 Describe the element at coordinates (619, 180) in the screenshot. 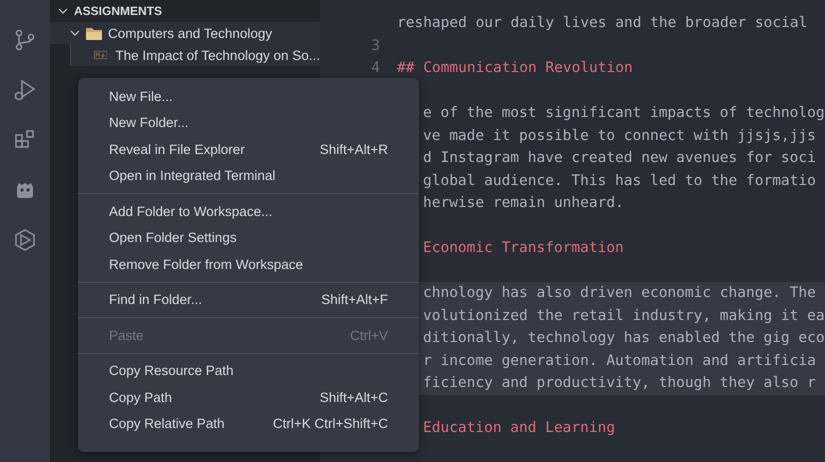

I see `code-line: global audience. This has led to the formatio` at that location.